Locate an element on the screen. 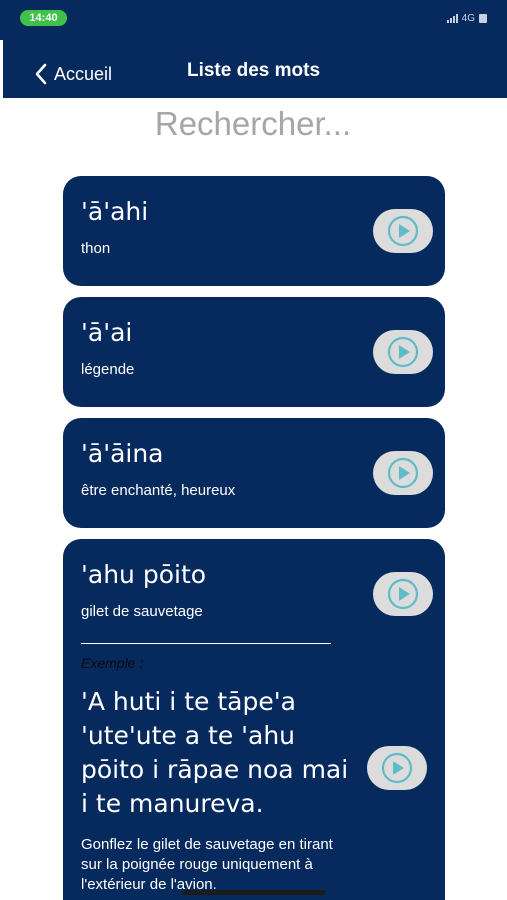 The width and height of the screenshot is (507, 900). search-input is located at coordinates (253, 124).